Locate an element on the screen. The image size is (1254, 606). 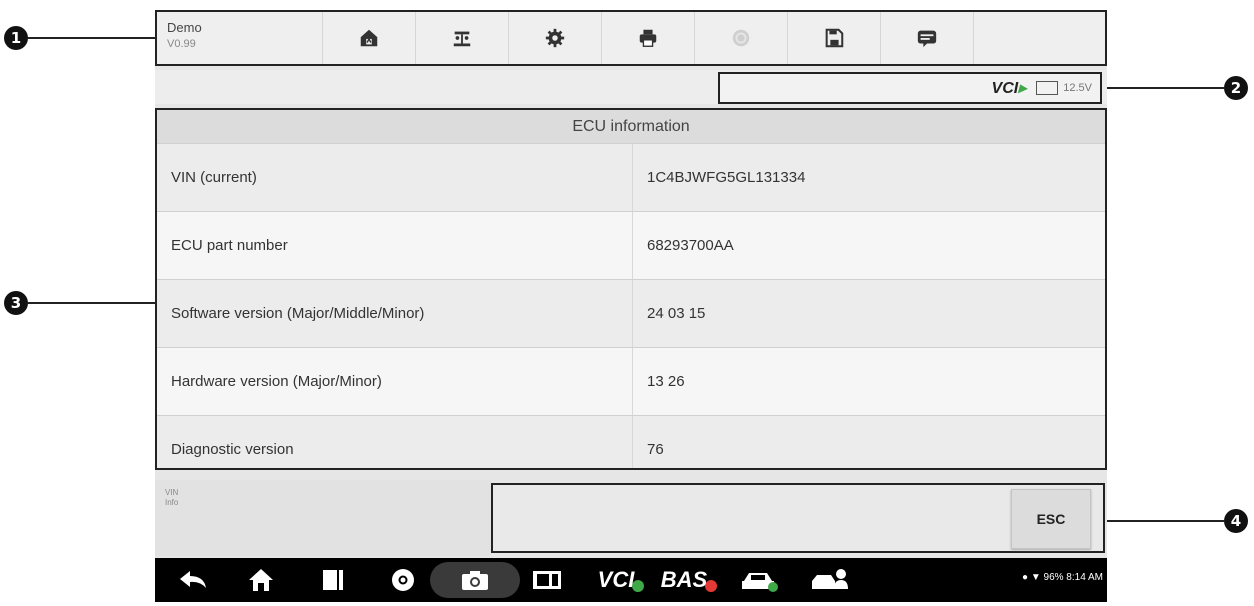
row-value: 76 is located at coordinates (655, 449).